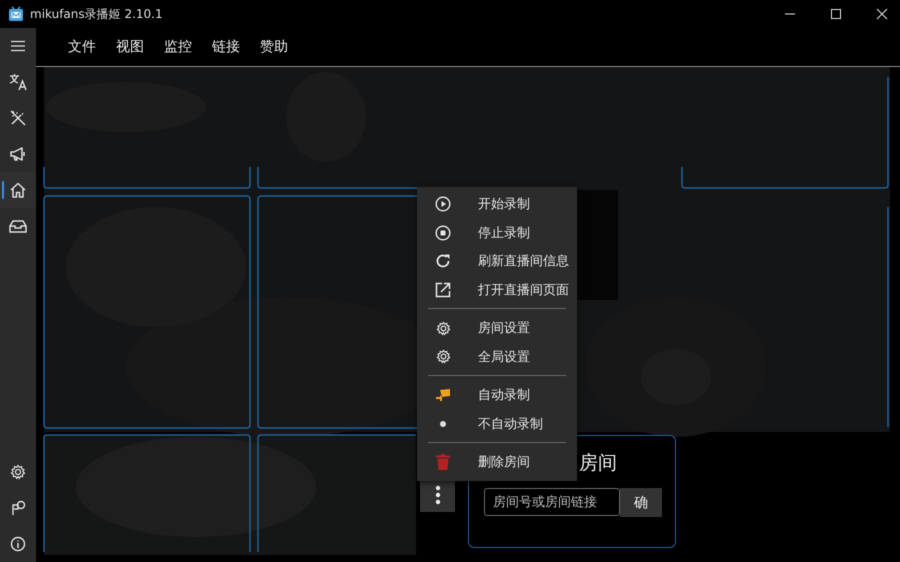 The width and height of the screenshot is (900, 562). What do you see at coordinates (497, 356) in the screenshot?
I see `menu-item: 全局设置` at bounding box center [497, 356].